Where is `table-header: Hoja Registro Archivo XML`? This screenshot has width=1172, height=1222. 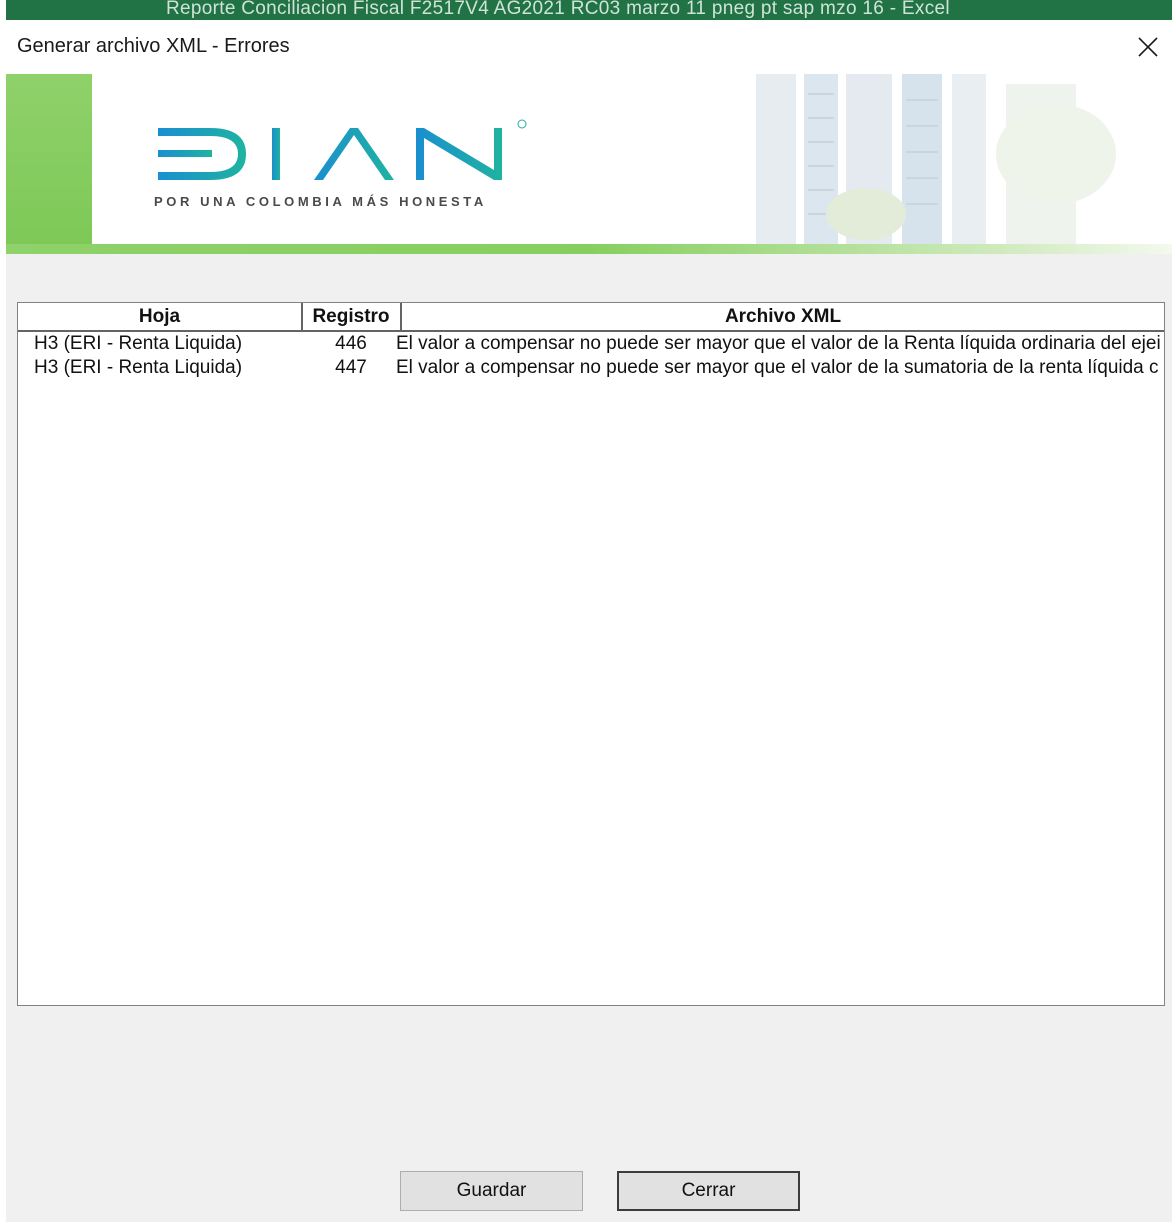
table-header: Hoja Registro Archivo XML is located at coordinates (591, 317).